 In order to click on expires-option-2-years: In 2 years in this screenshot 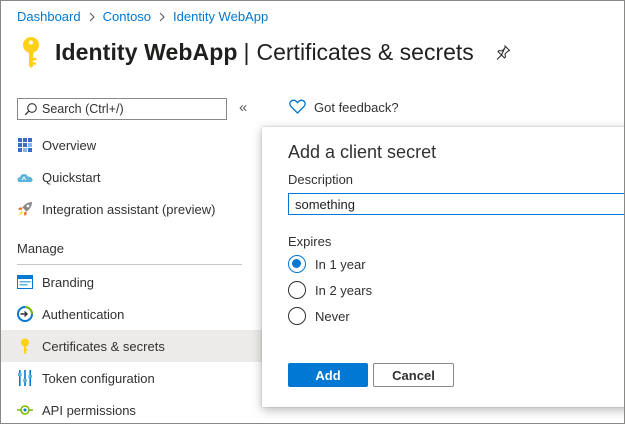, I will do `click(330, 290)`.